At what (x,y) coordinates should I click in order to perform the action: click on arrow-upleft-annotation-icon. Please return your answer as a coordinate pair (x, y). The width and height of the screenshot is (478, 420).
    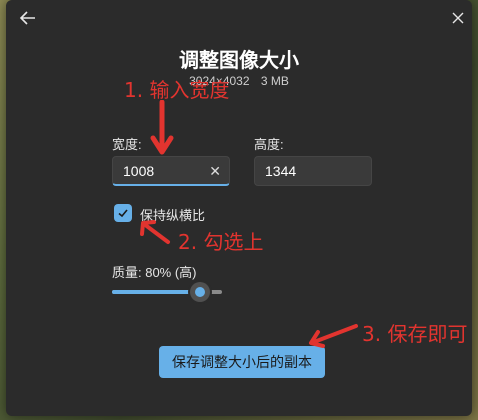
    Looking at the image, I should click on (155, 232).